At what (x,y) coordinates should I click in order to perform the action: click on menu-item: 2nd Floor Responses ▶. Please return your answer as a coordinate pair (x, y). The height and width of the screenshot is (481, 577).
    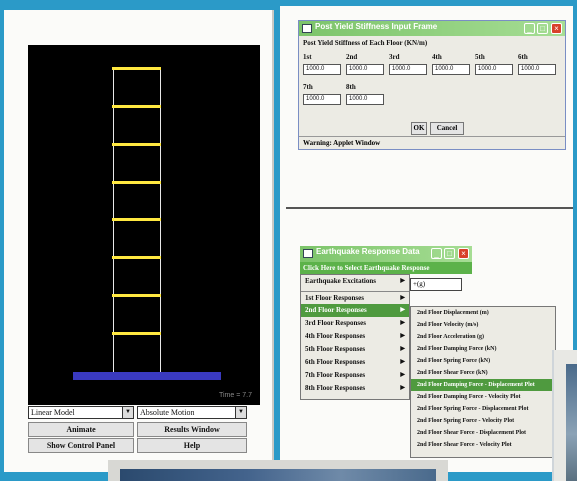
    Looking at the image, I should click on (355, 310).